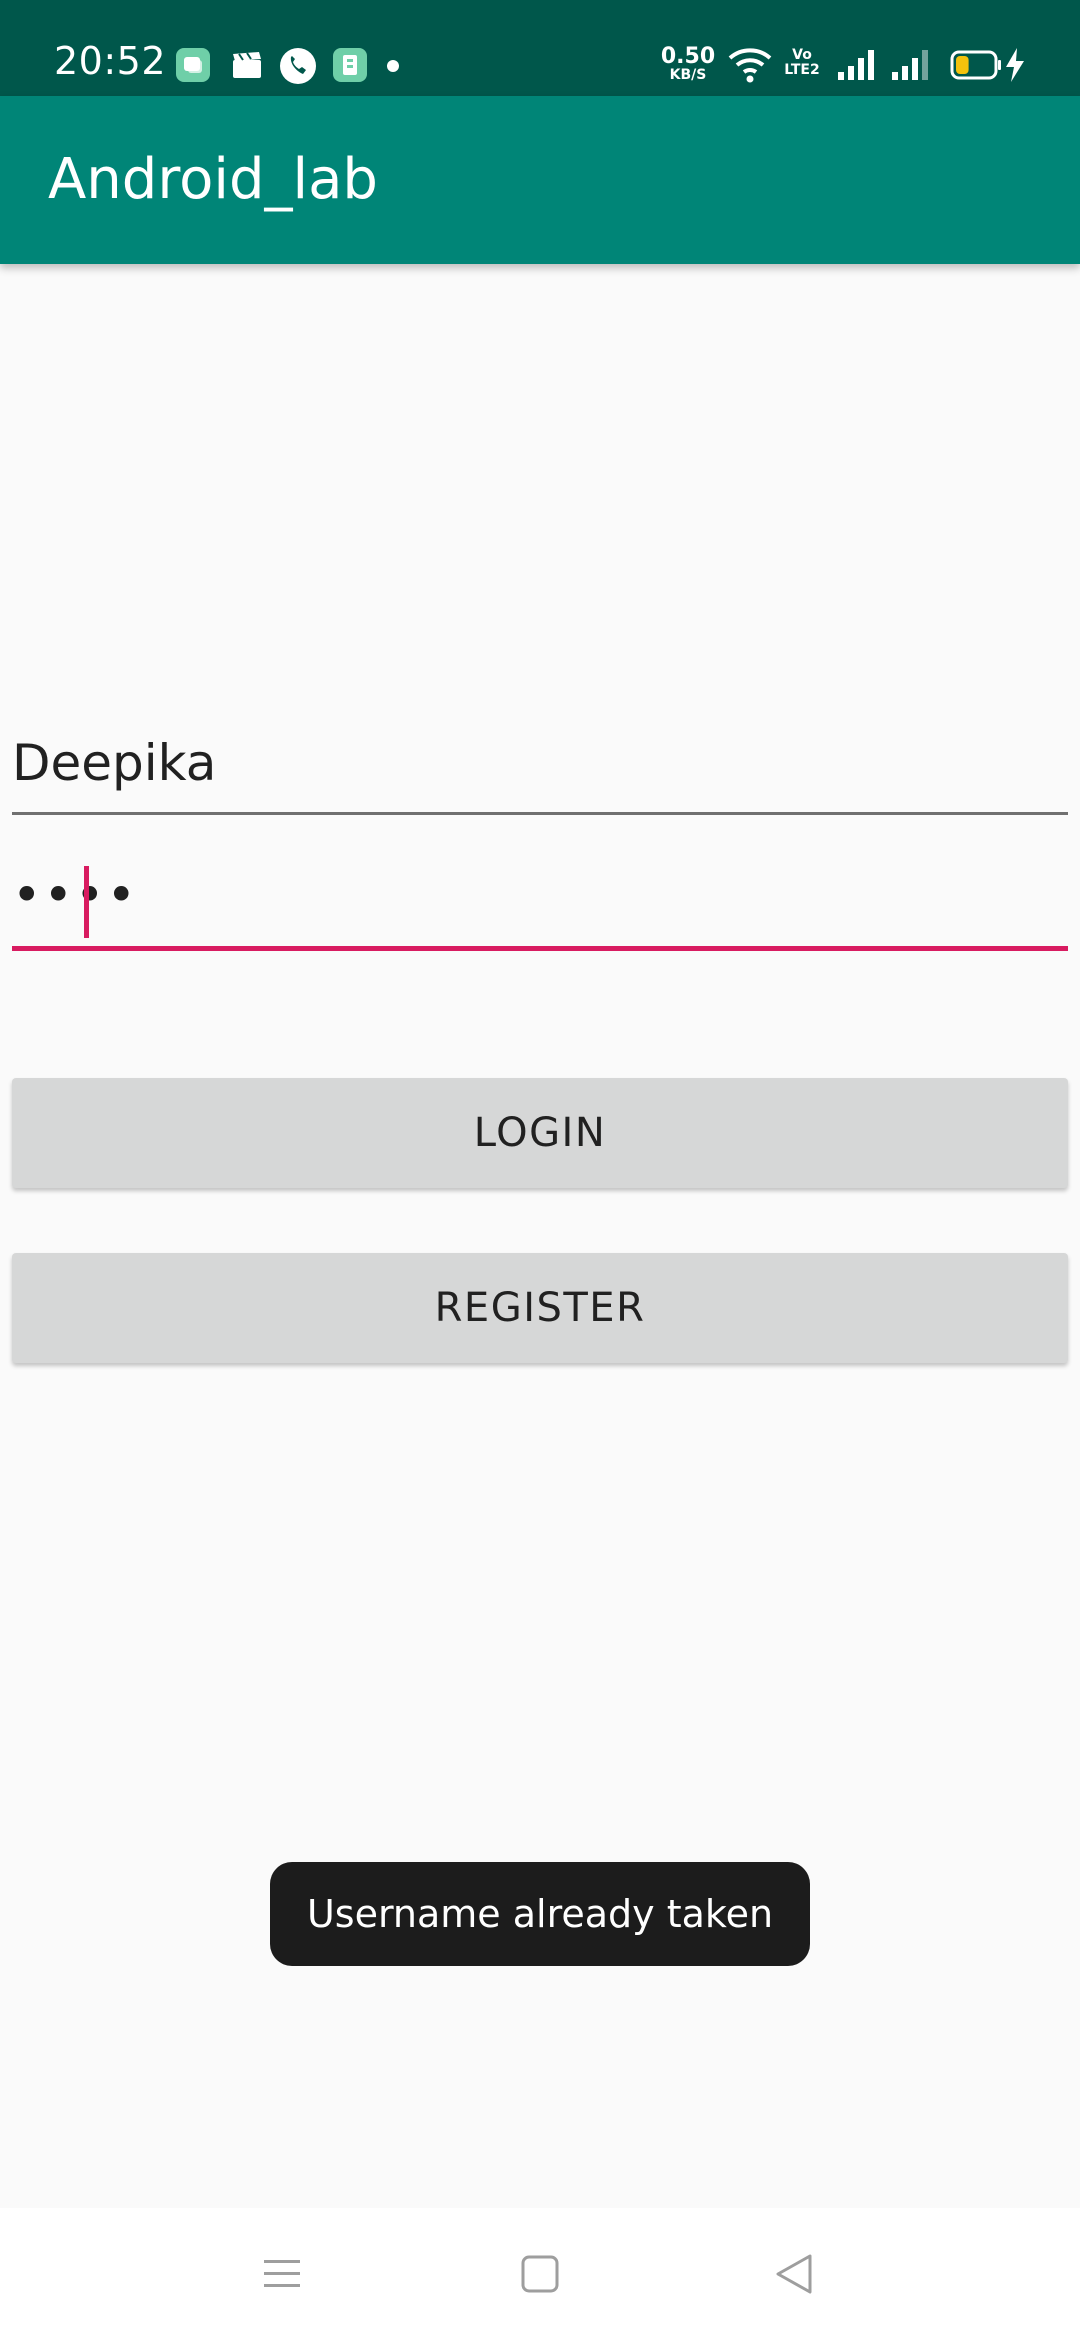  I want to click on dot-icon, so click(403, 75).